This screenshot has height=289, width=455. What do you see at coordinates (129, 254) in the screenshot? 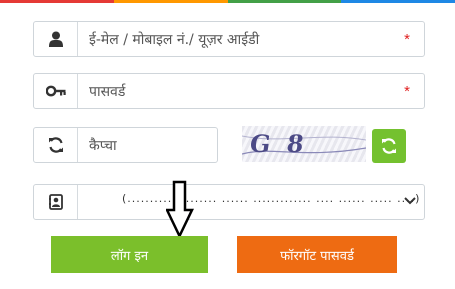
I see `login-button: लॉग इन` at bounding box center [129, 254].